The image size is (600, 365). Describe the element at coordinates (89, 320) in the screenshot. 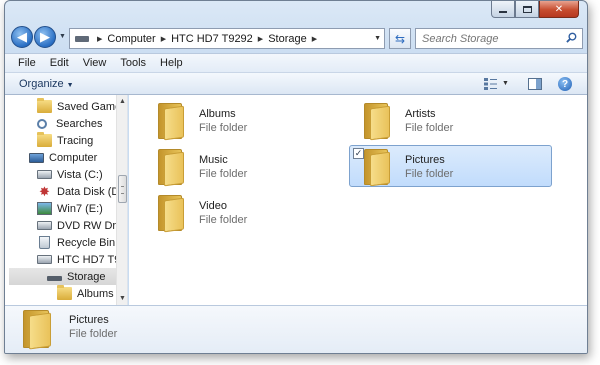

I see `details-item-name: Pictures` at that location.